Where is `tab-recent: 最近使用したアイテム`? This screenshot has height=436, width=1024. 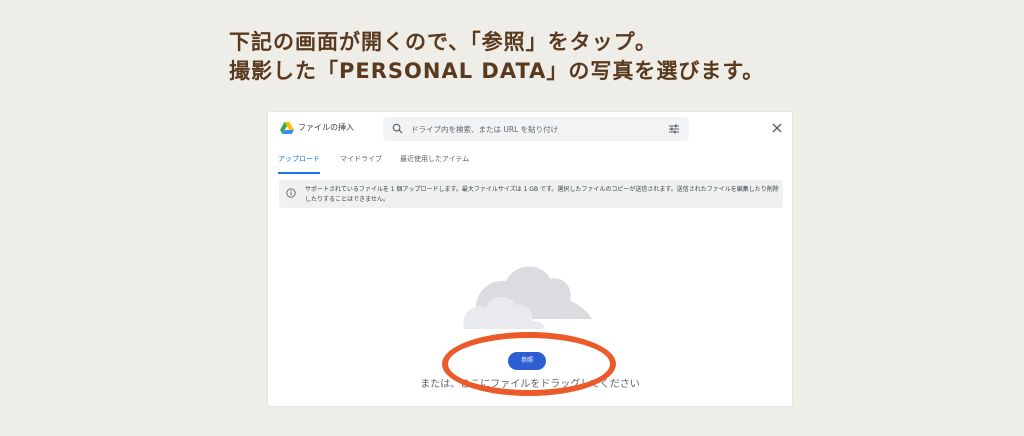
tab-recent: 最近使用したアイテム is located at coordinates (434, 163).